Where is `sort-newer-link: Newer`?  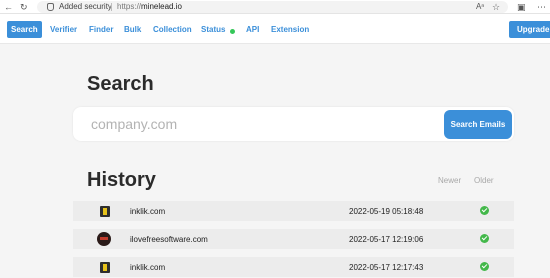 sort-newer-link: Newer is located at coordinates (449, 180).